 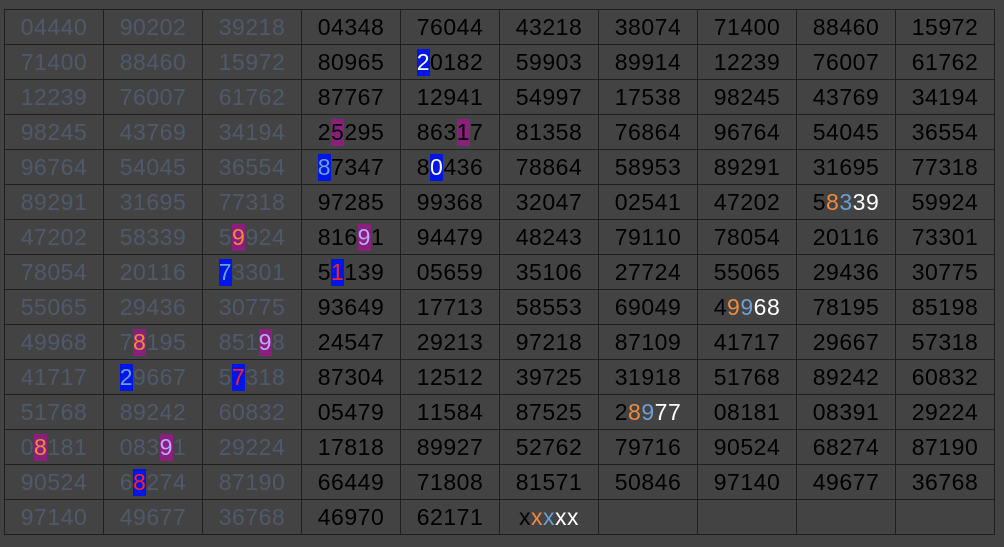 What do you see at coordinates (166, 447) in the screenshot?
I see `highlighted-digit: 9` at bounding box center [166, 447].